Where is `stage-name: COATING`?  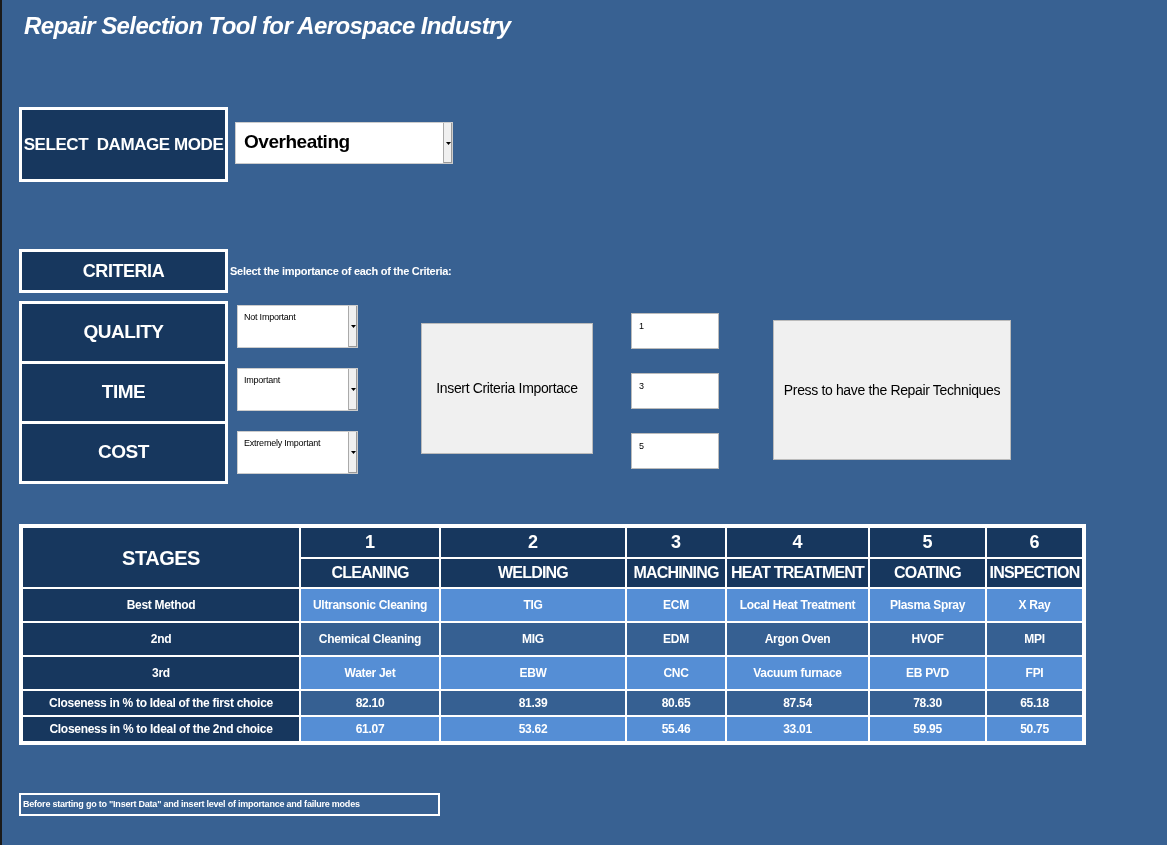 stage-name: COATING is located at coordinates (927, 573).